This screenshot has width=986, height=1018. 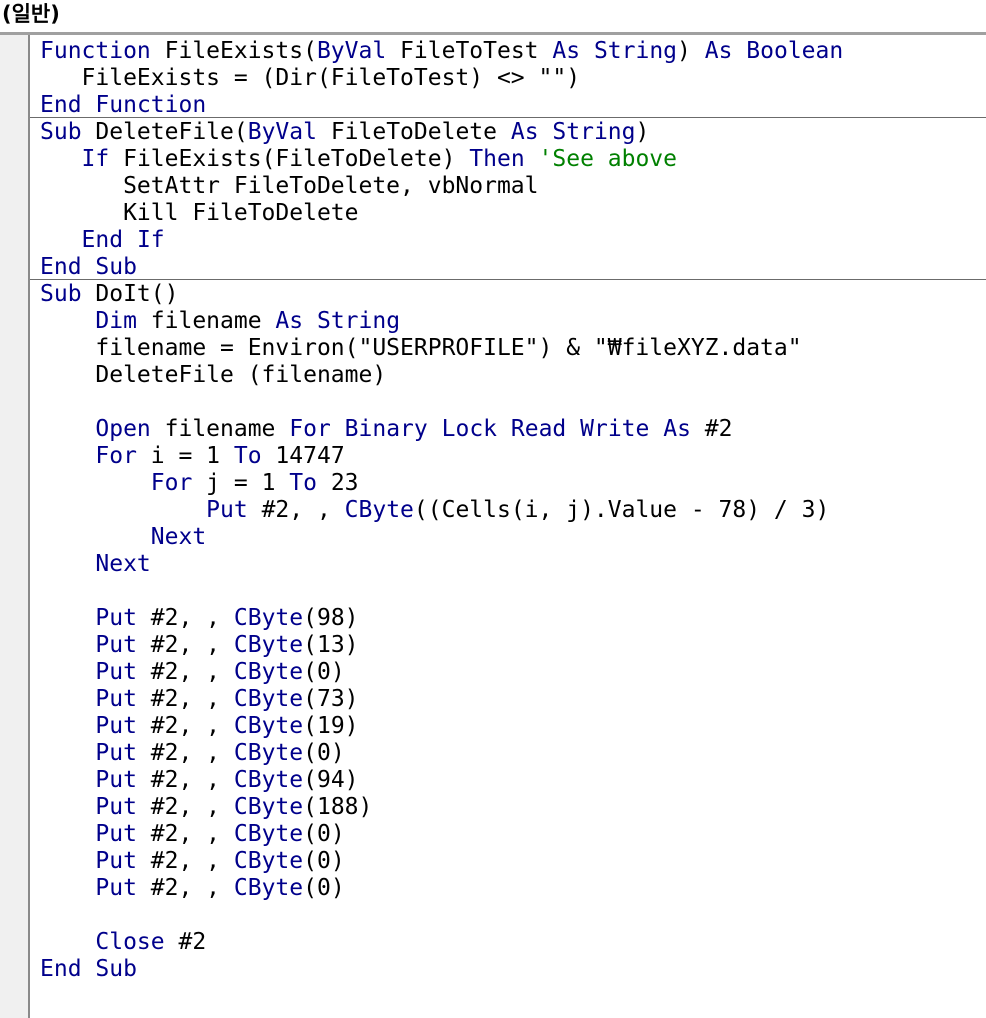 What do you see at coordinates (441, 294) in the screenshot?
I see `code-line: Sub DoIt()` at bounding box center [441, 294].